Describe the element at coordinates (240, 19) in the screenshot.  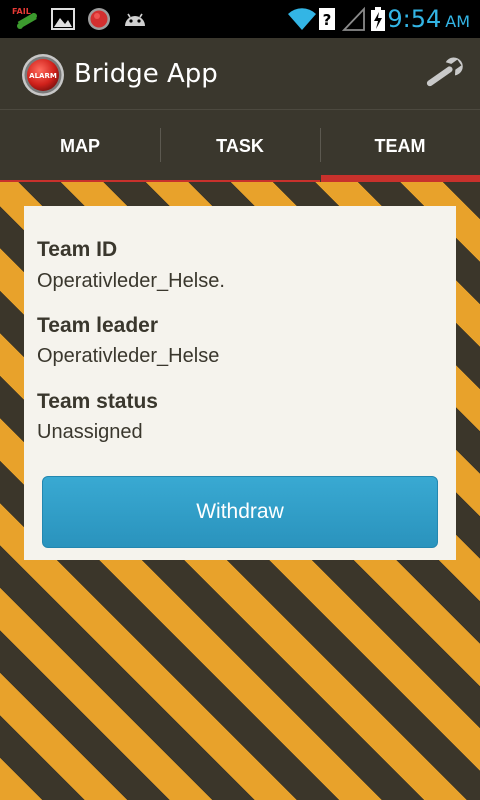
I see `status-bar: FAIL ? 9:54 AM` at that location.